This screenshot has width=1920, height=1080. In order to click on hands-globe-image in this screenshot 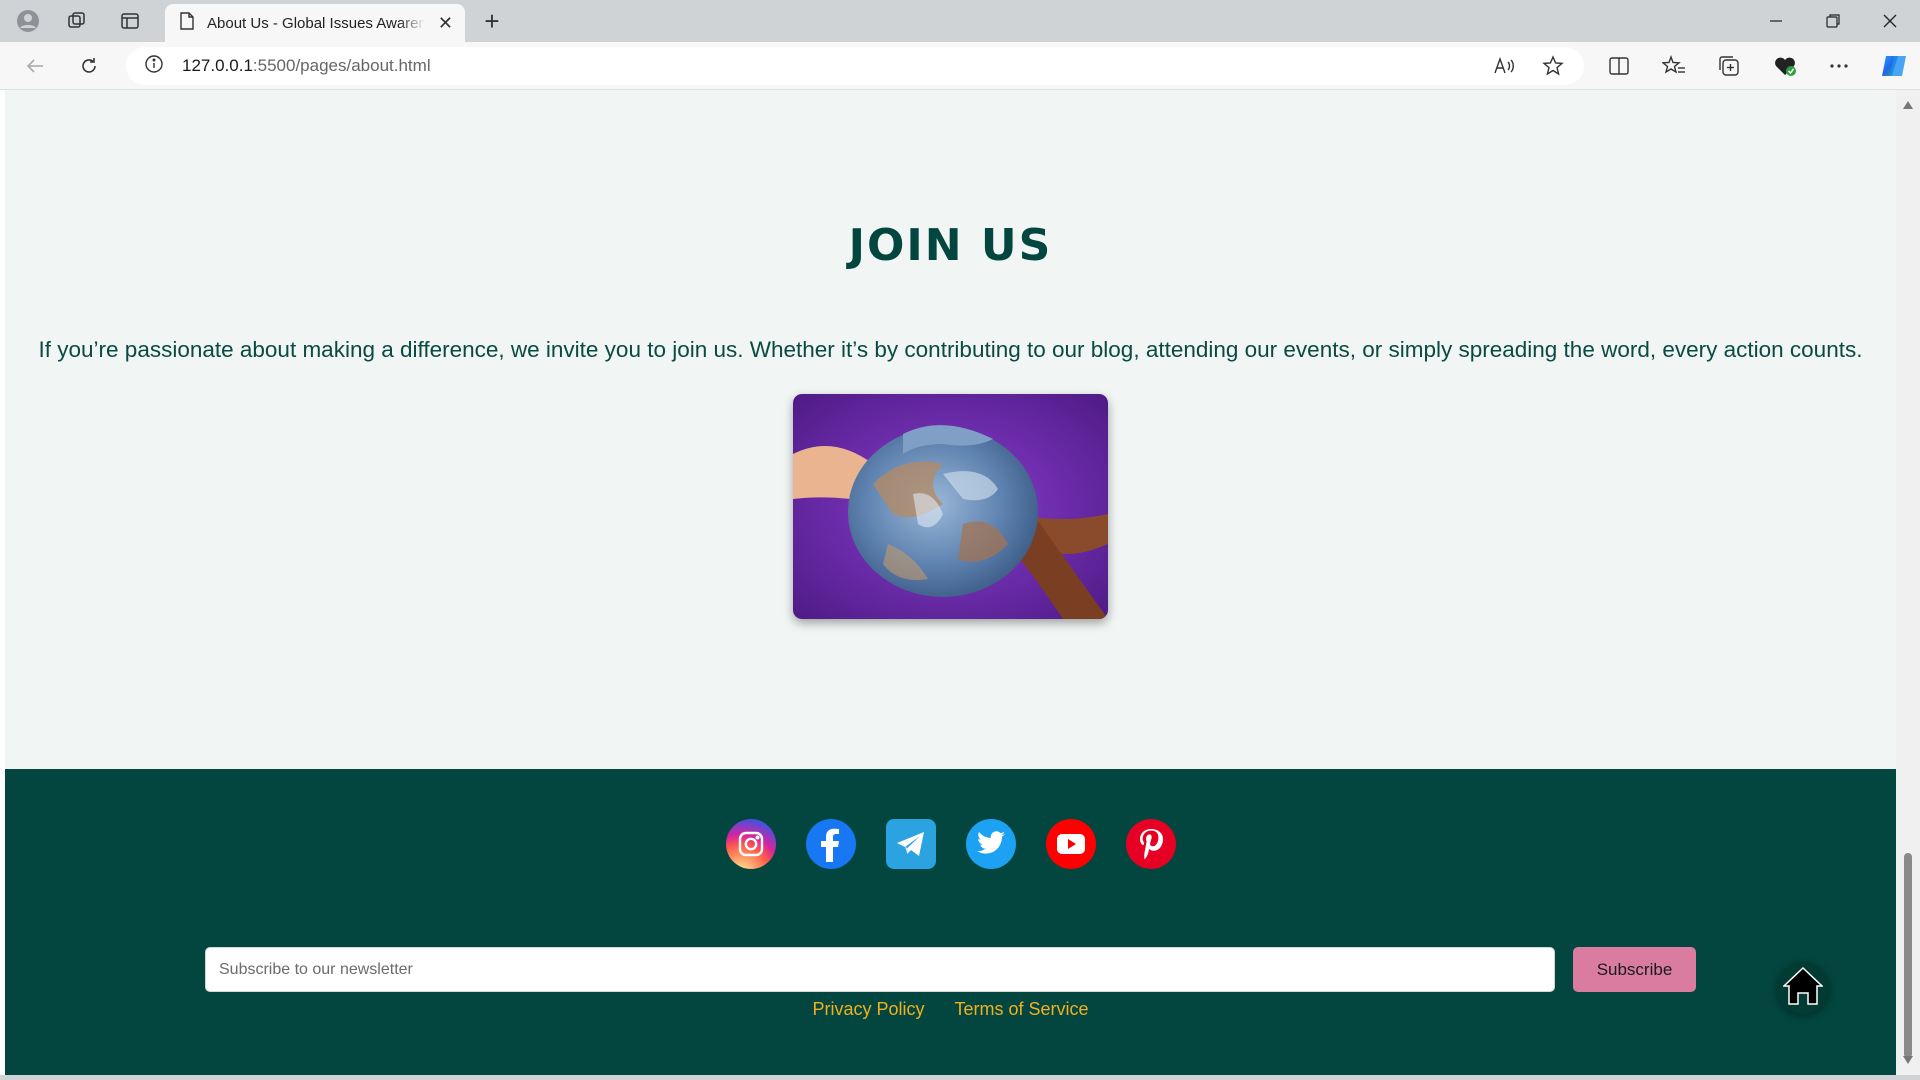, I will do `click(950, 506)`.